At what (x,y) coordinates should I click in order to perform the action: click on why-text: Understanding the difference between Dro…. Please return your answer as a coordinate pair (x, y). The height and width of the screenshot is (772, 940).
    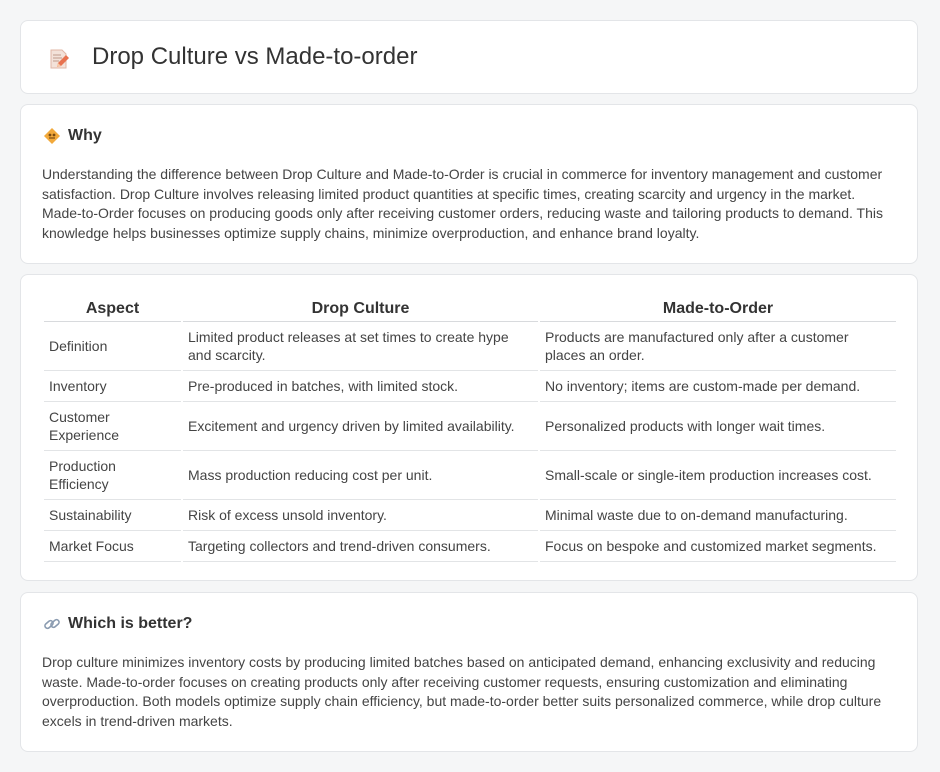
    Looking at the image, I should click on (462, 203).